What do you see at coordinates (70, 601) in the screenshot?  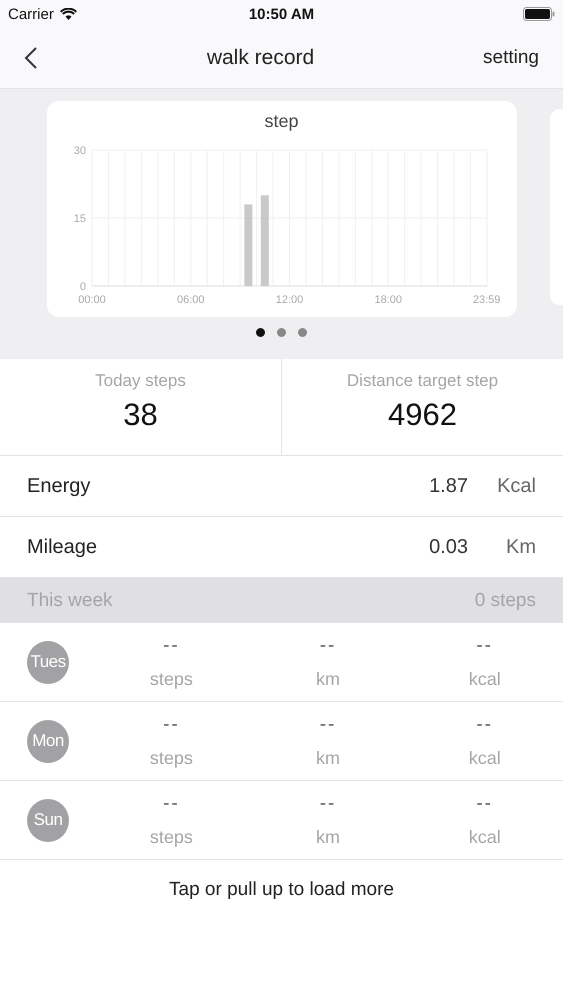 I see `week-title: This week` at bounding box center [70, 601].